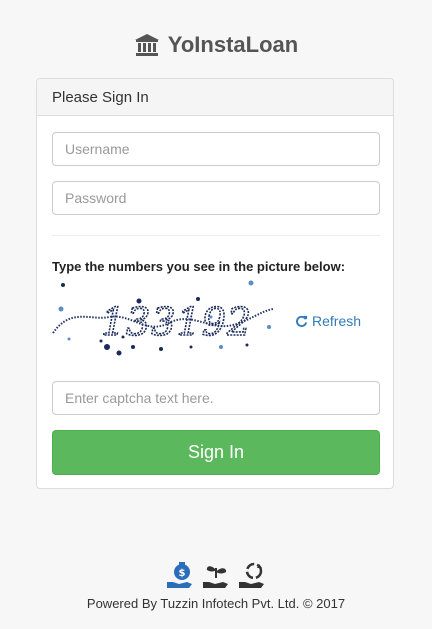  I want to click on password-input, so click(216, 198).